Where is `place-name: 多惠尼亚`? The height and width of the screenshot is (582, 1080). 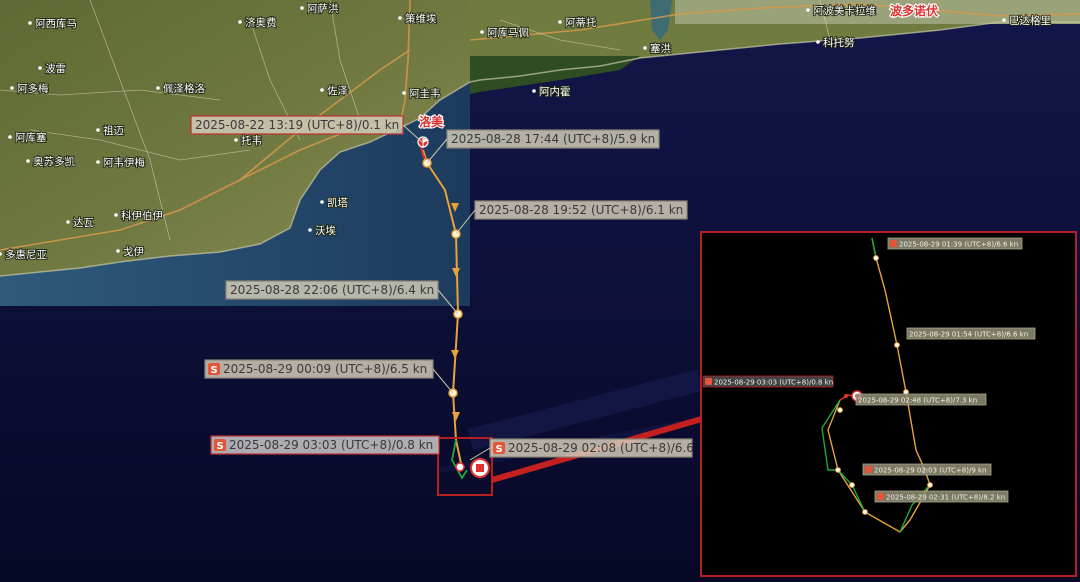 place-name: 多惠尼亚 is located at coordinates (26, 254).